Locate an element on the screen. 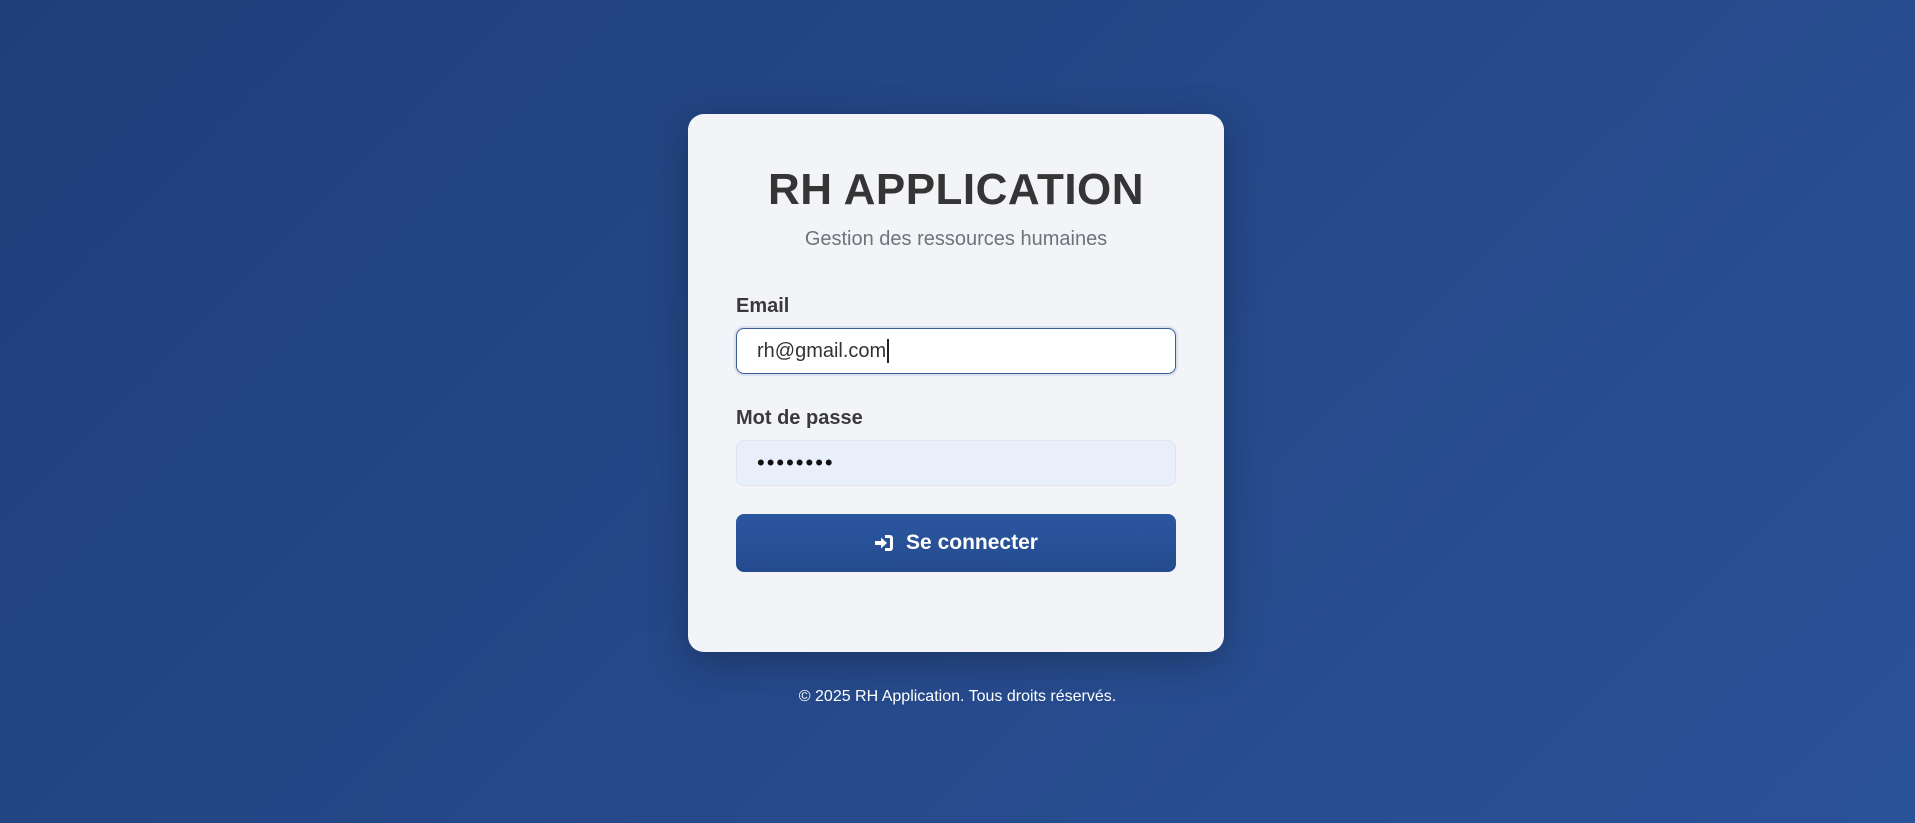 The height and width of the screenshot is (823, 1915). text-caret is located at coordinates (888, 351).